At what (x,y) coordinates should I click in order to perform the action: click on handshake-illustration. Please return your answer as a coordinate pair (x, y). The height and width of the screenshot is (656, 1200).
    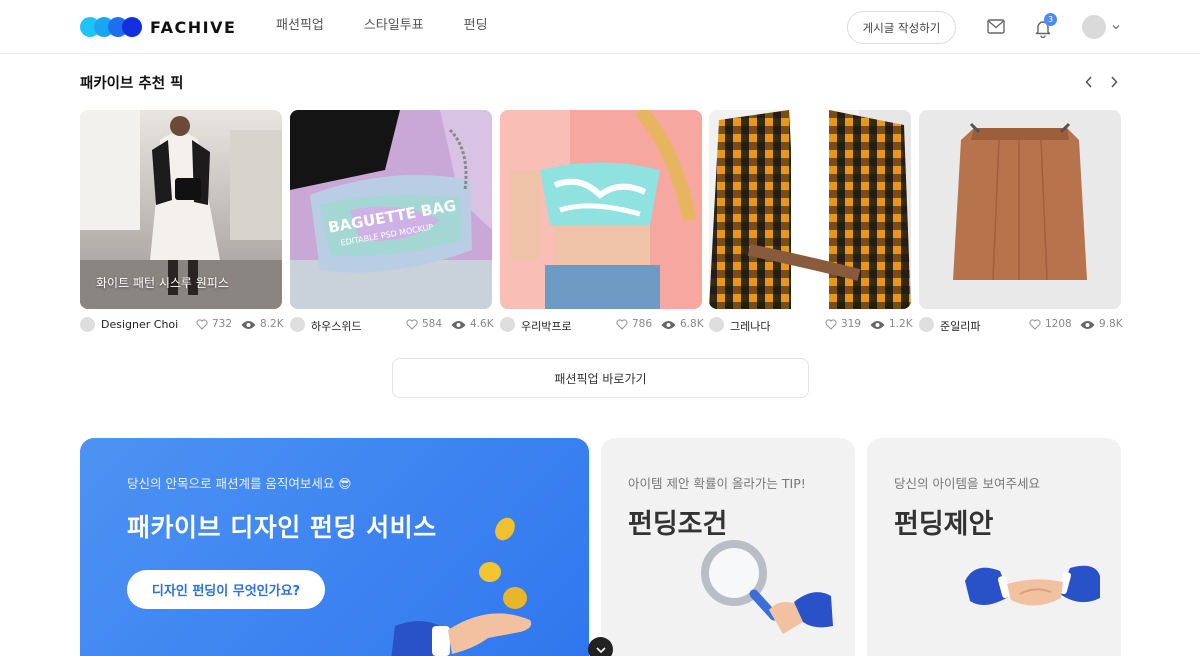
    Looking at the image, I should click on (1032, 585).